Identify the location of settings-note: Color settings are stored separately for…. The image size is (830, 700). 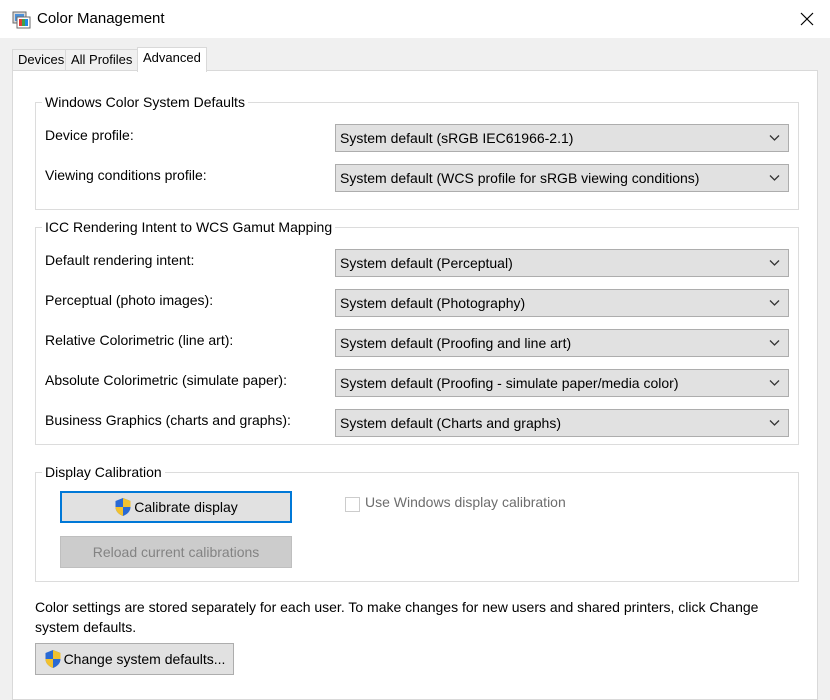
(397, 617).